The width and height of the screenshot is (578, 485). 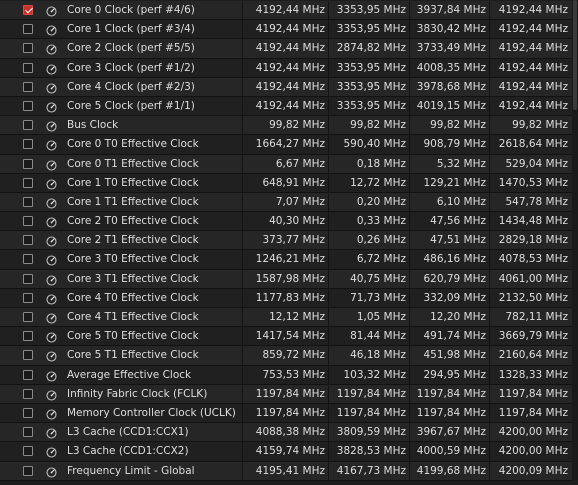 I want to click on minimum-value: 3353,95 MHz, so click(x=371, y=29).